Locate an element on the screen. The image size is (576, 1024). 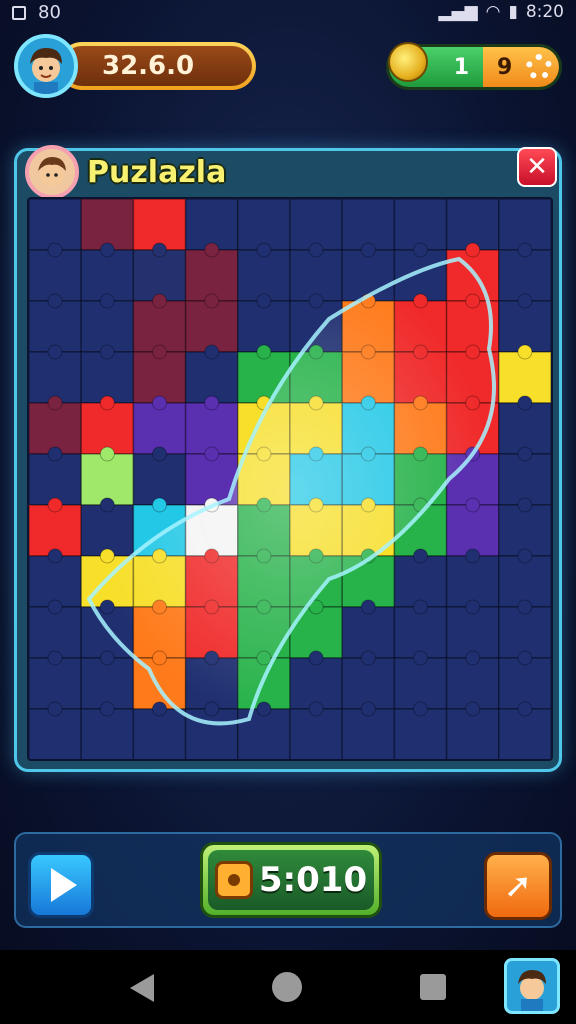
score-value: 32.6.0 is located at coordinates (148, 66).